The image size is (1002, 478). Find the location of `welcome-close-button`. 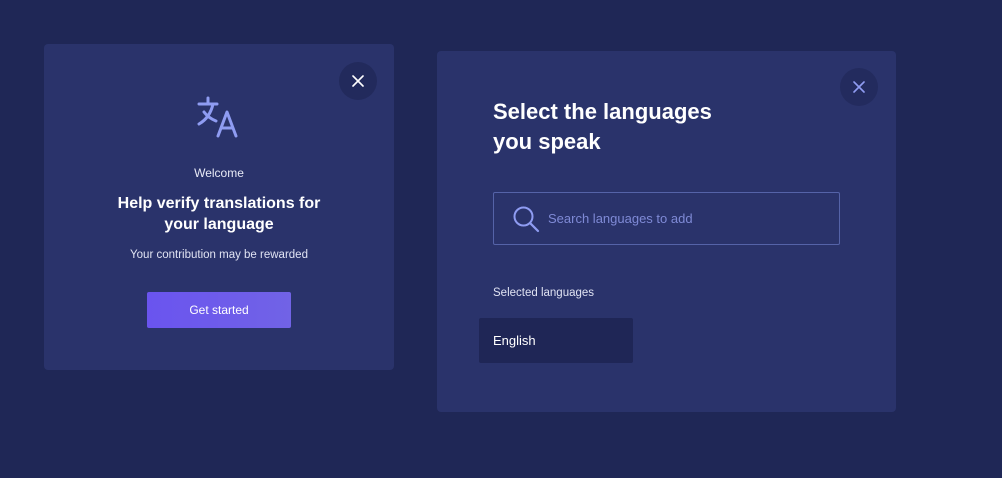

welcome-close-button is located at coordinates (358, 81).